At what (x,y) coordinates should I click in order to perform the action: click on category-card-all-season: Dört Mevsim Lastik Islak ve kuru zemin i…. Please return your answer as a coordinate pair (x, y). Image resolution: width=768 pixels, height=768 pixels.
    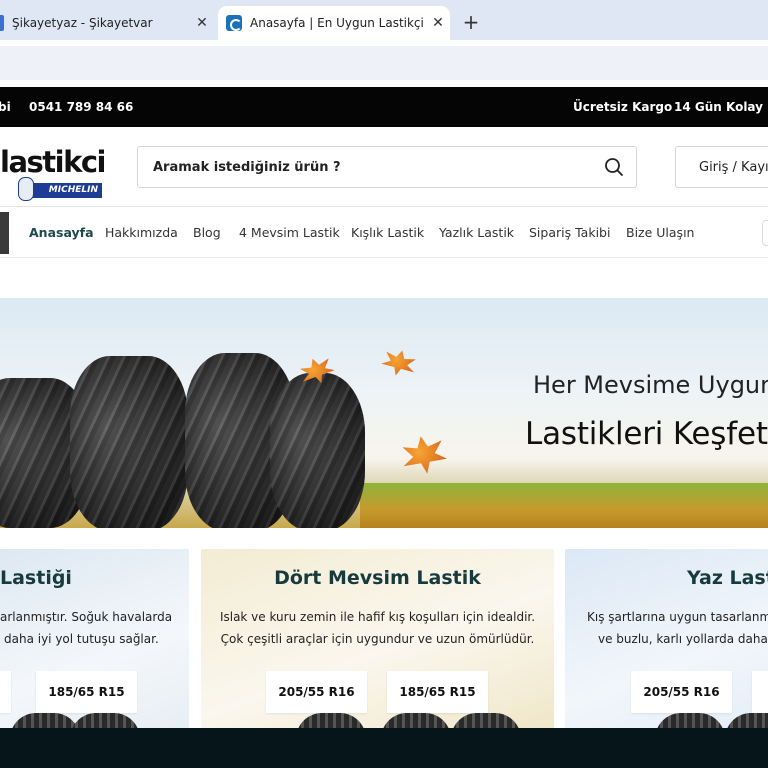
    Looking at the image, I should click on (377, 639).